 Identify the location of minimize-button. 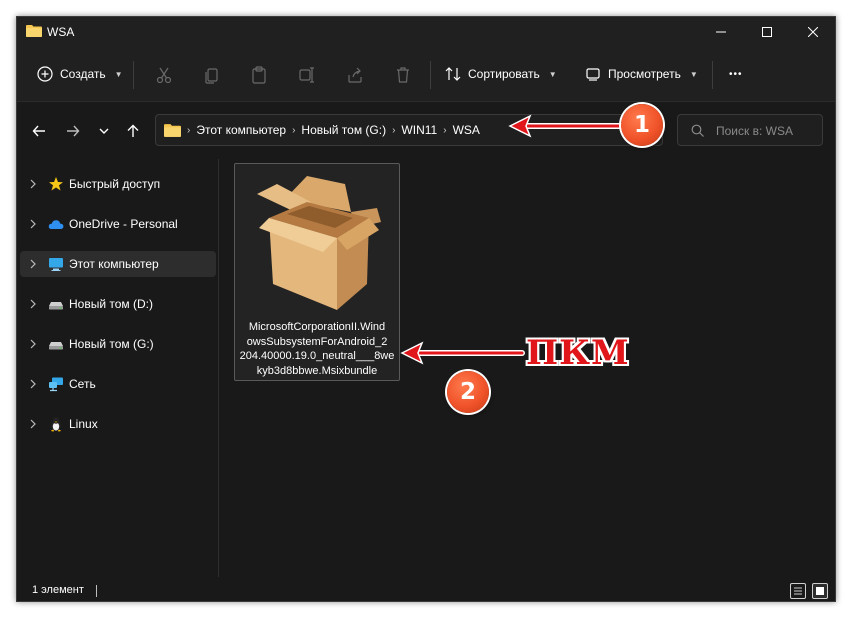
(721, 32).